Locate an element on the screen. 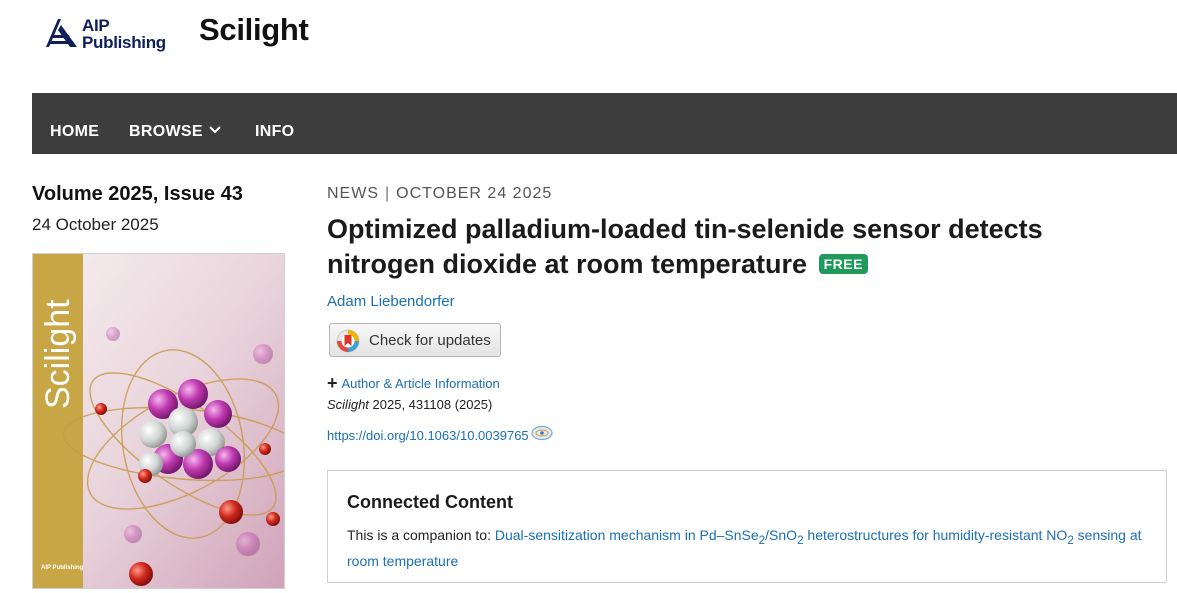 Image resolution: width=1177 pixels, height=593 pixels. cover-artwork: Scilight AIP Publishing is located at coordinates (158, 421).